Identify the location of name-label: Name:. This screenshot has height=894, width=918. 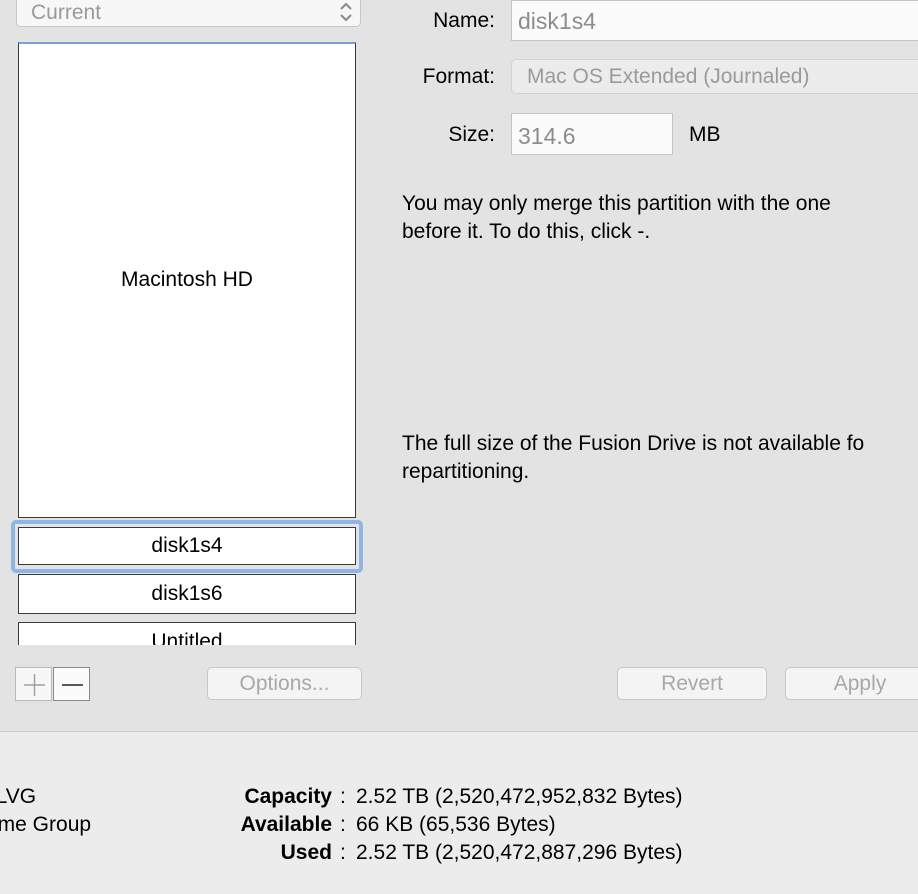
(464, 20).